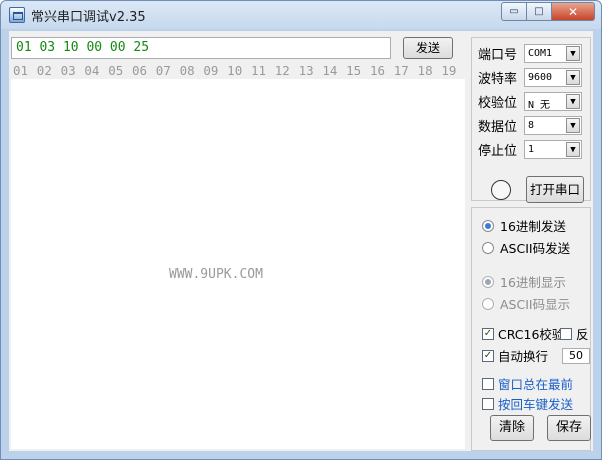 The width and height of the screenshot is (602, 460). I want to click on ruler-index: 18, so click(425, 70).